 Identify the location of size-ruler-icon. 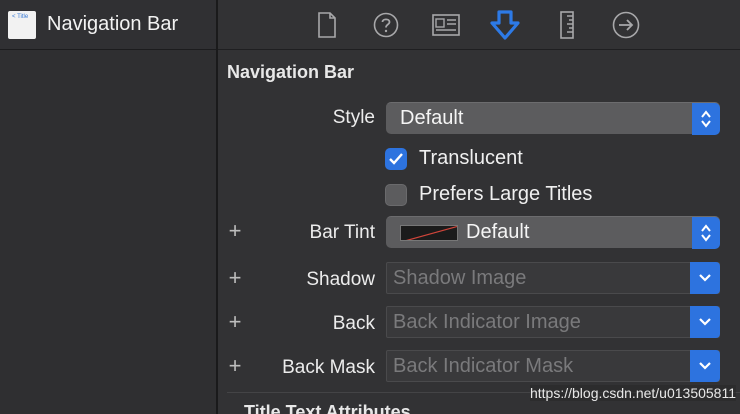
(567, 25).